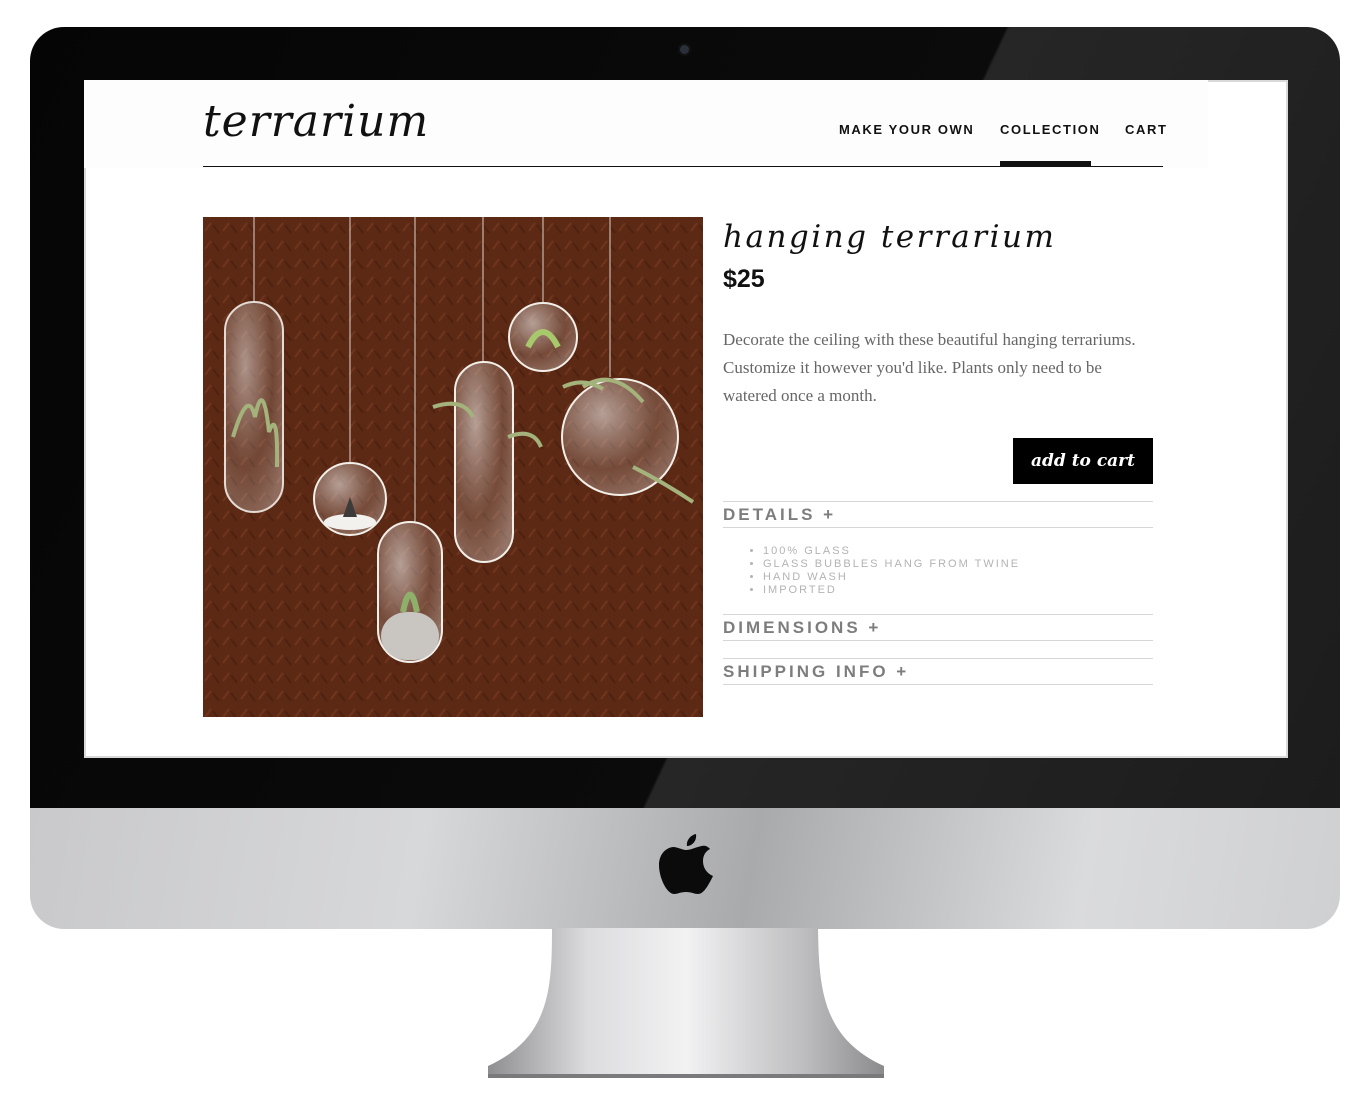 The height and width of the screenshot is (1106, 1370). I want to click on list-item: IMPORTED, so click(891, 590).